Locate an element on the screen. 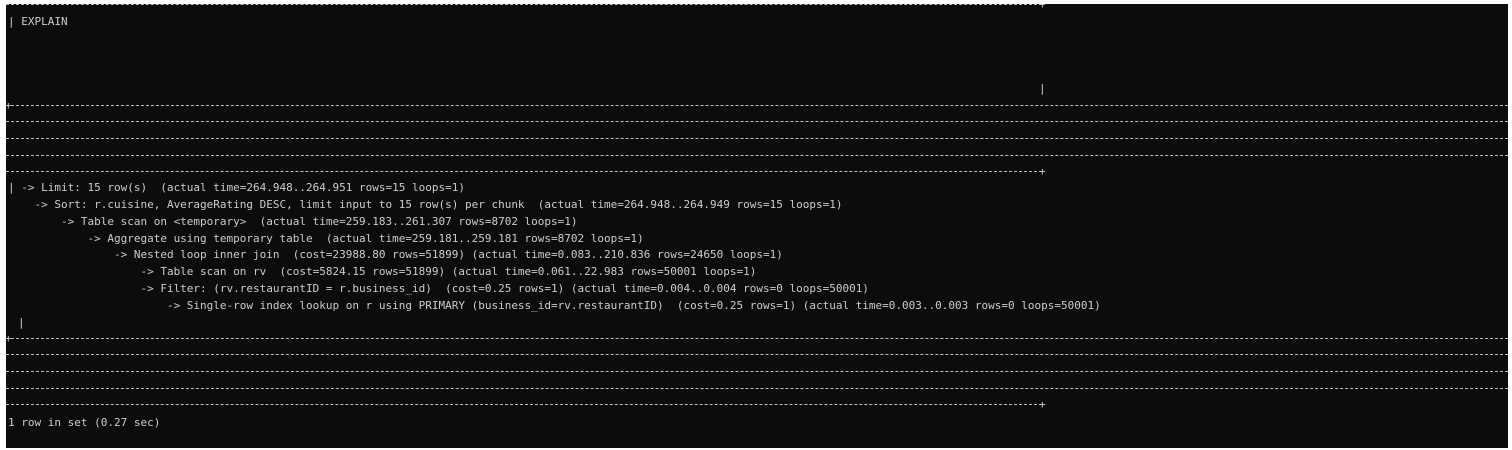 This screenshot has width=1512, height=450. table-border-bottom is located at coordinates (524, 404).